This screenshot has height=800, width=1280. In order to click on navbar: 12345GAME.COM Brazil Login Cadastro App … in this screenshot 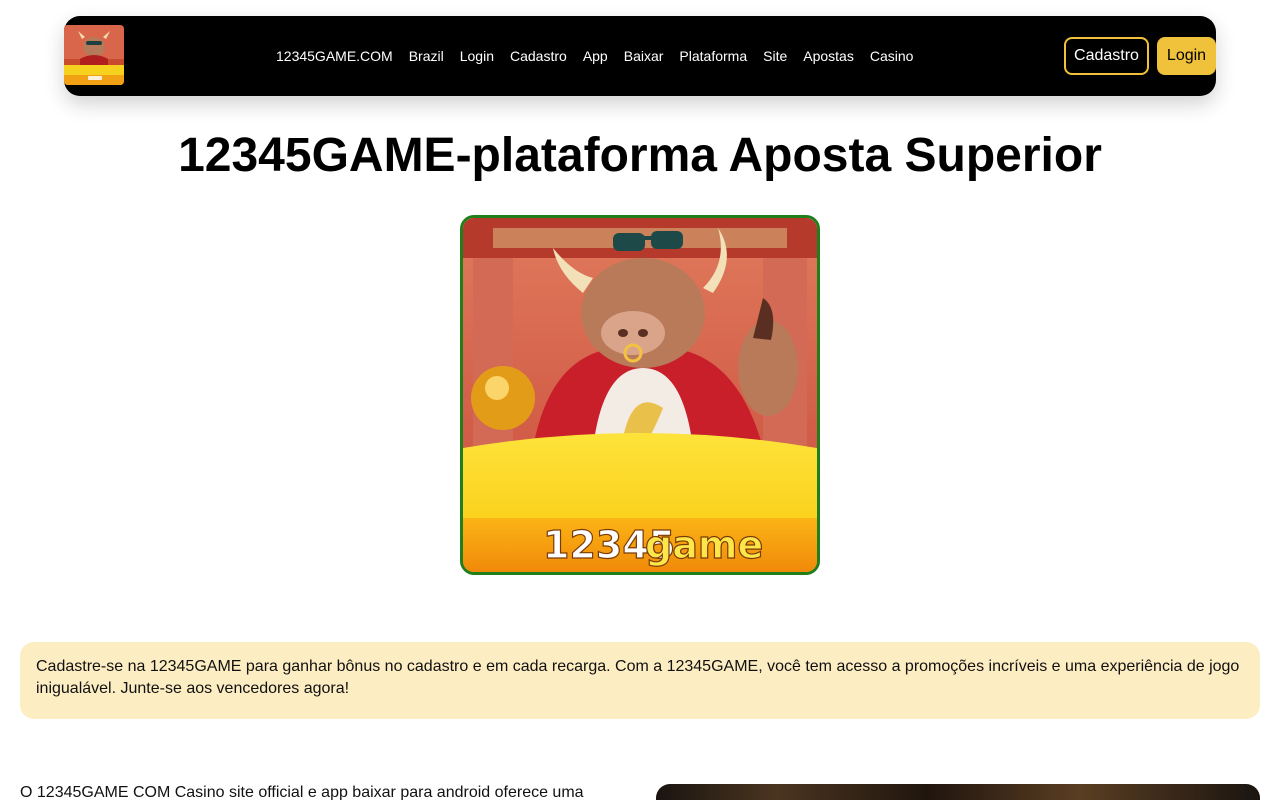, I will do `click(640, 56)`.